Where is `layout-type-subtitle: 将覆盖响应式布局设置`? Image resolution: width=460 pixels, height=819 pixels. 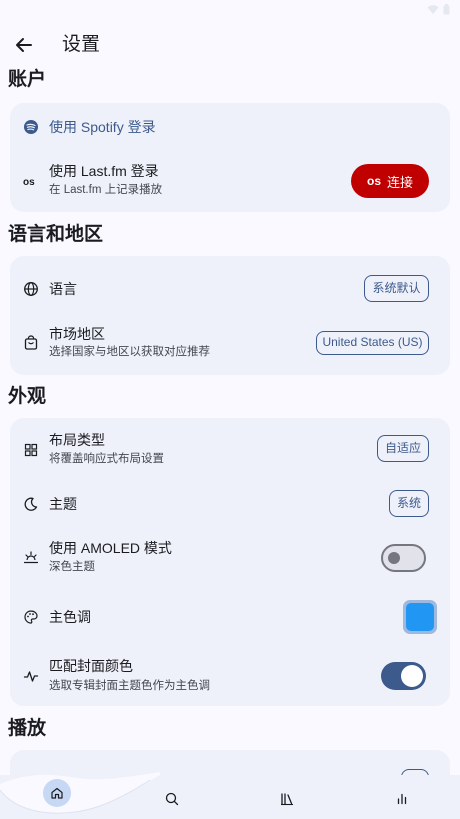 layout-type-subtitle: 将覆盖响应式布局设置 is located at coordinates (106, 459).